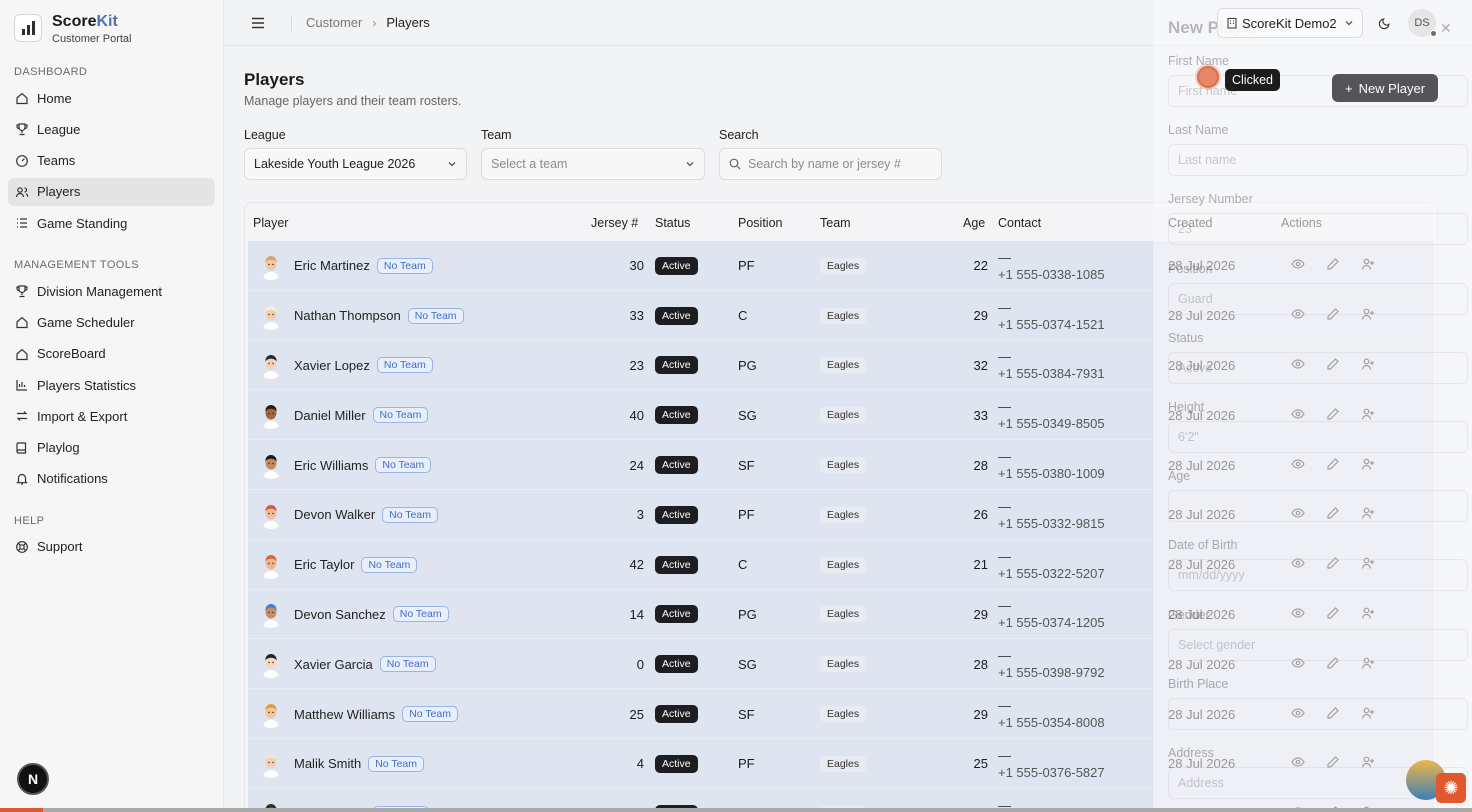 The height and width of the screenshot is (812, 1472). What do you see at coordinates (331, 465) in the screenshot?
I see `player-name: Eric Williams` at bounding box center [331, 465].